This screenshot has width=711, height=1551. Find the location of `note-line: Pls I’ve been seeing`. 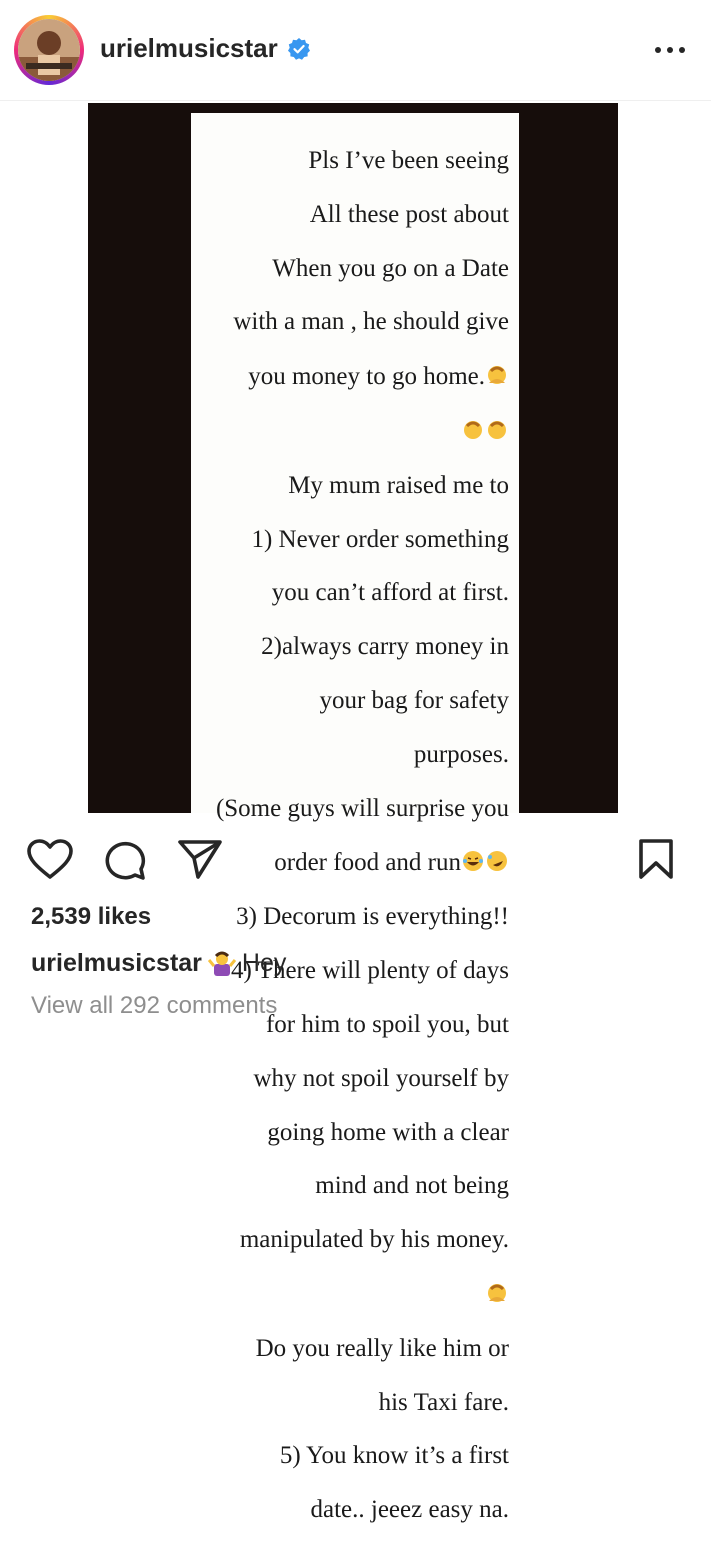

note-line: Pls I’ve been seeing is located at coordinates (408, 160).